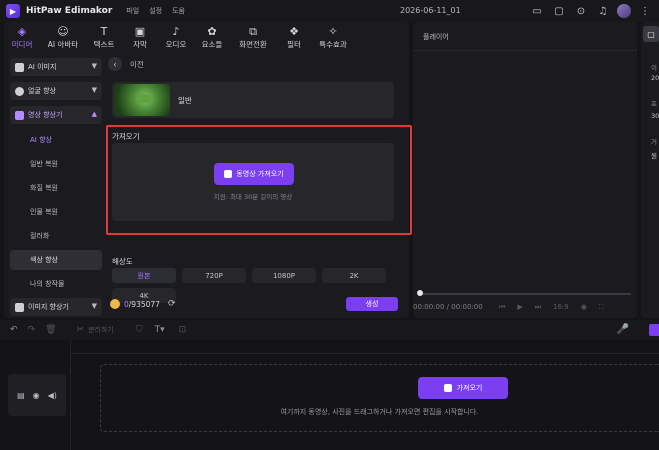 The image size is (659, 450). What do you see at coordinates (22, 37) in the screenshot?
I see `tab-media: ◈ 미디어` at bounding box center [22, 37].